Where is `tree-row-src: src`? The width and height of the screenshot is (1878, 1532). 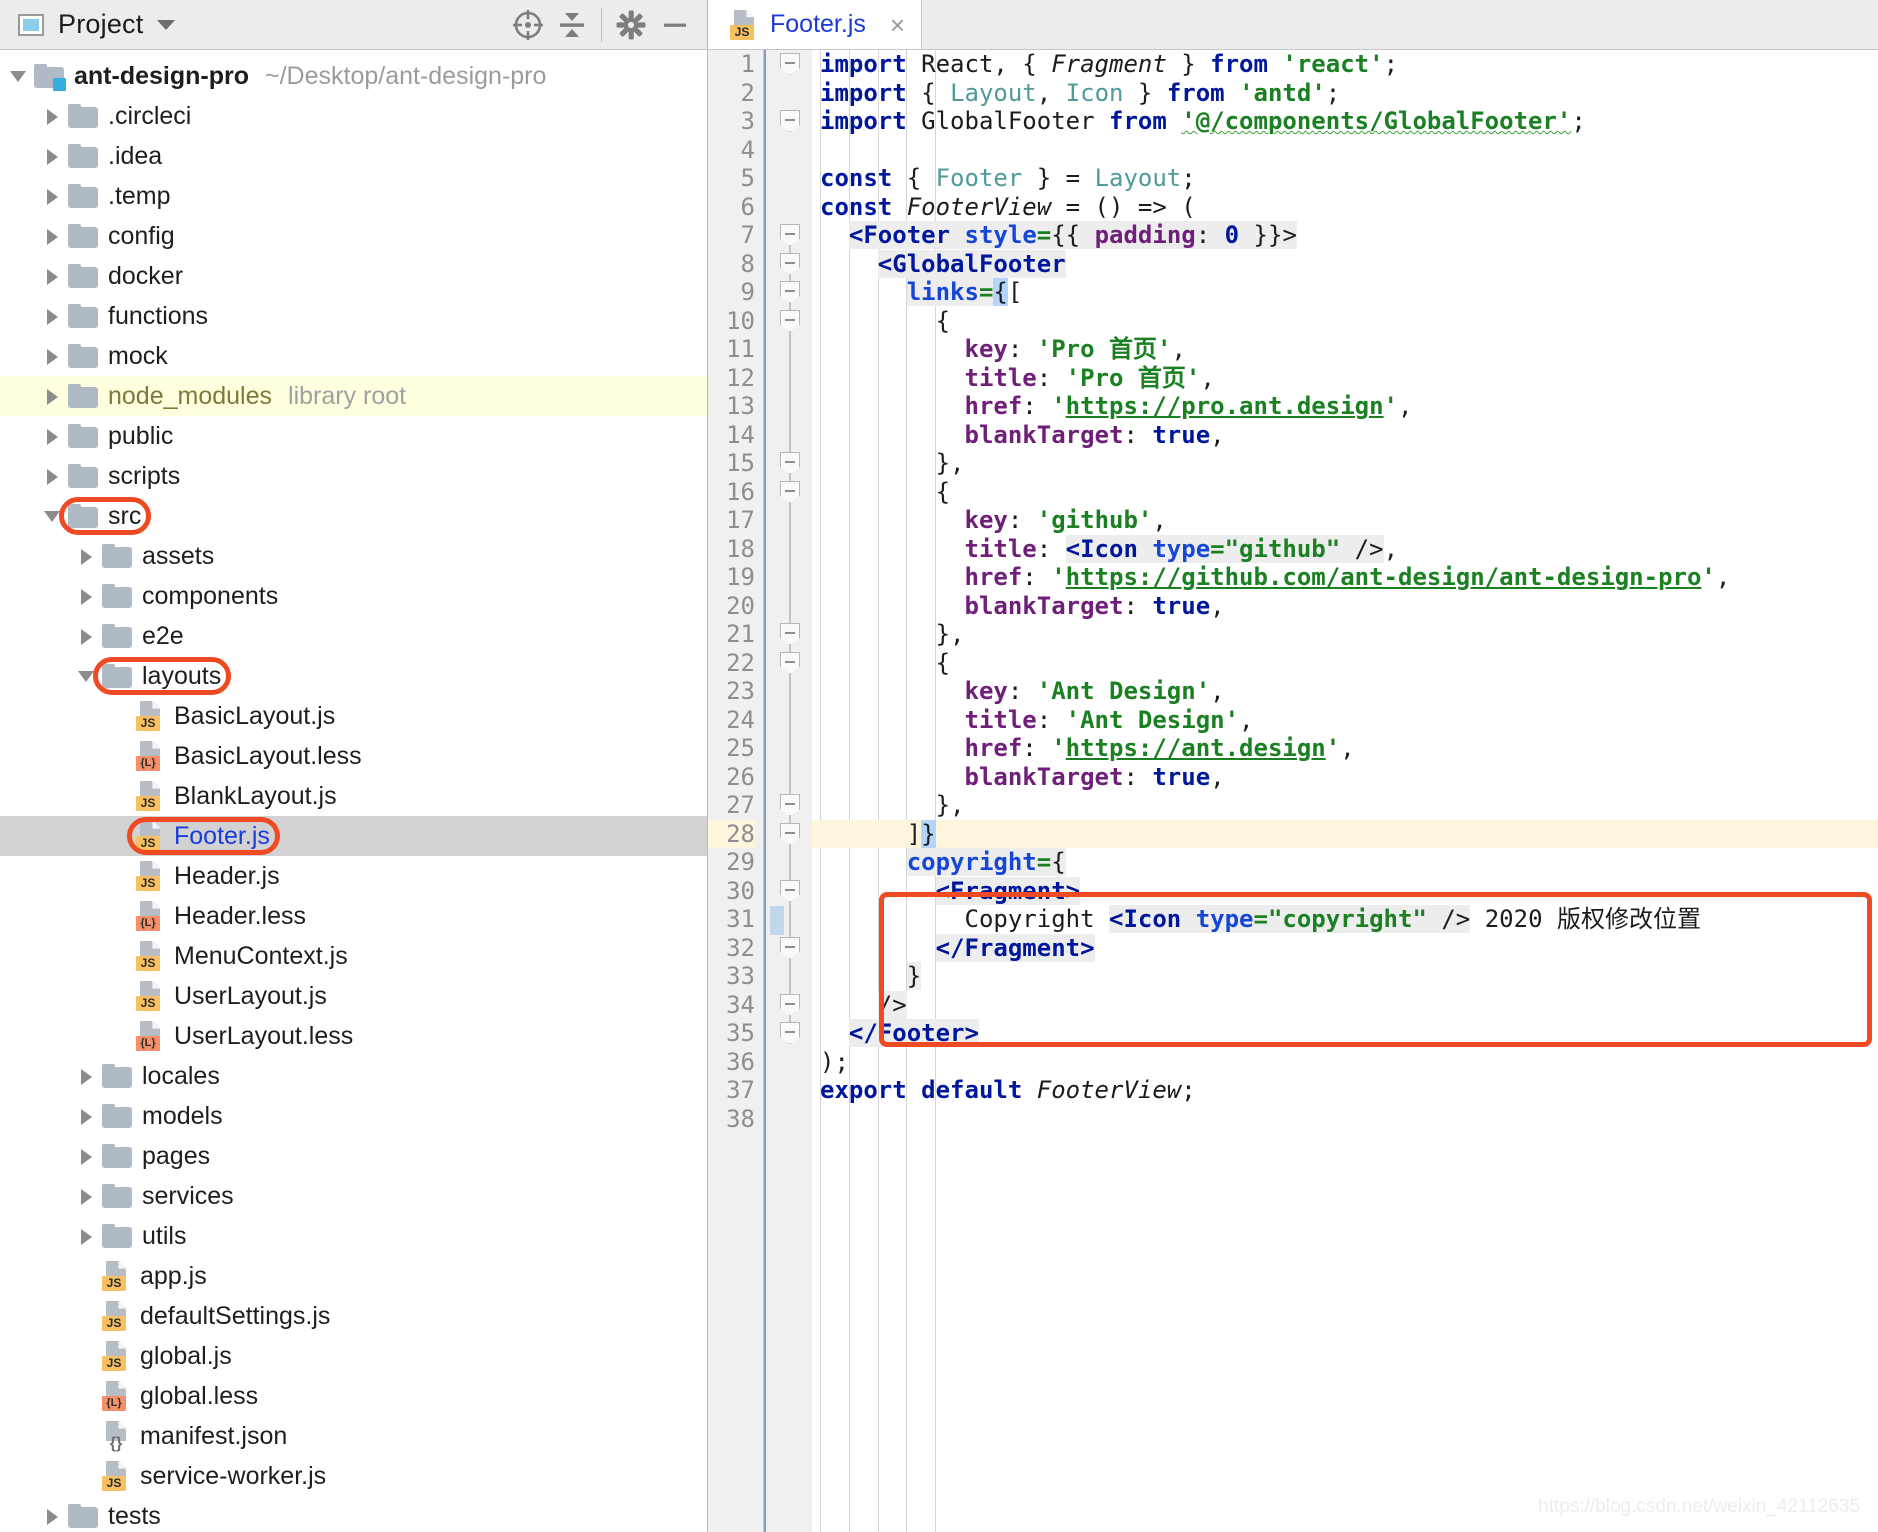
tree-row-src: src is located at coordinates (353, 516).